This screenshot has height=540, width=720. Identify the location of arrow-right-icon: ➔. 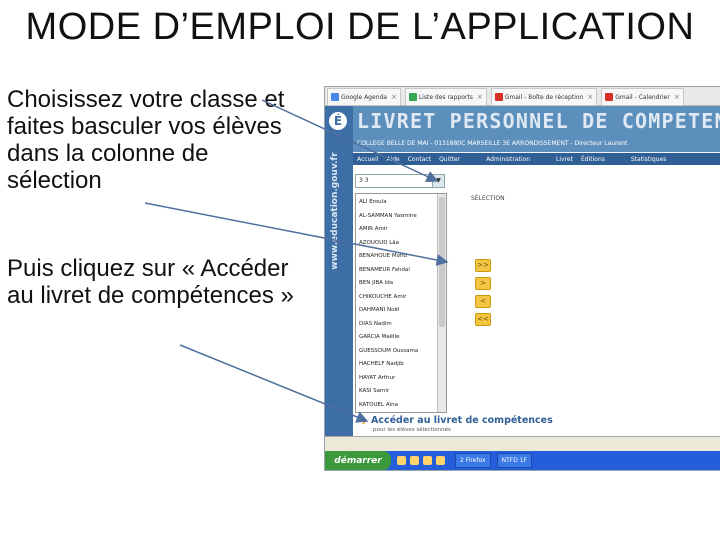
(362, 421).